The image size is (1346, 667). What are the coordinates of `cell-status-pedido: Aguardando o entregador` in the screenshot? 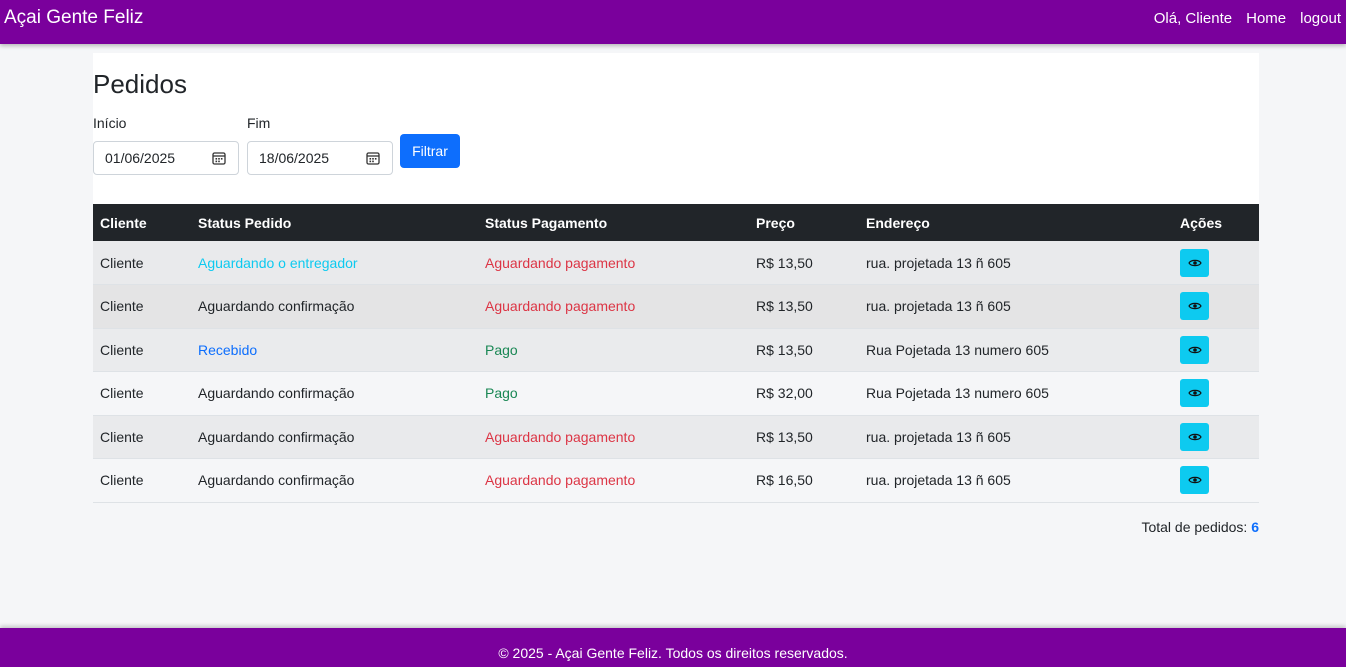 It's located at (334, 263).